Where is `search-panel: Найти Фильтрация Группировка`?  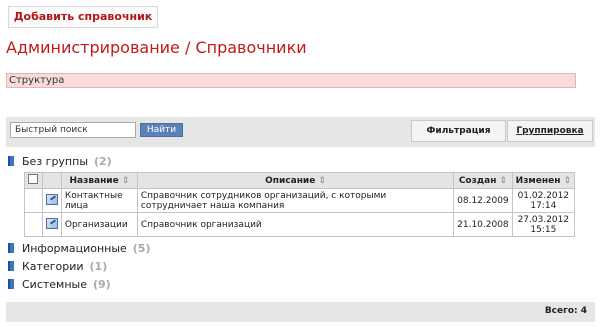 search-panel: Найти Фильтрация Группировка is located at coordinates (300, 132).